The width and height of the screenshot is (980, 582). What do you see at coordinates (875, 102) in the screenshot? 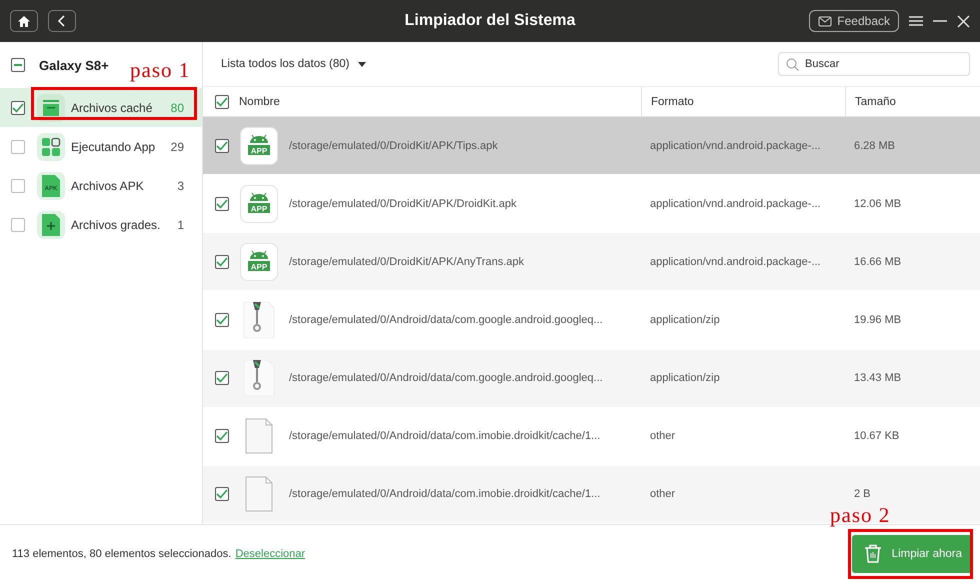
I see `column-header: Tamaño` at bounding box center [875, 102].